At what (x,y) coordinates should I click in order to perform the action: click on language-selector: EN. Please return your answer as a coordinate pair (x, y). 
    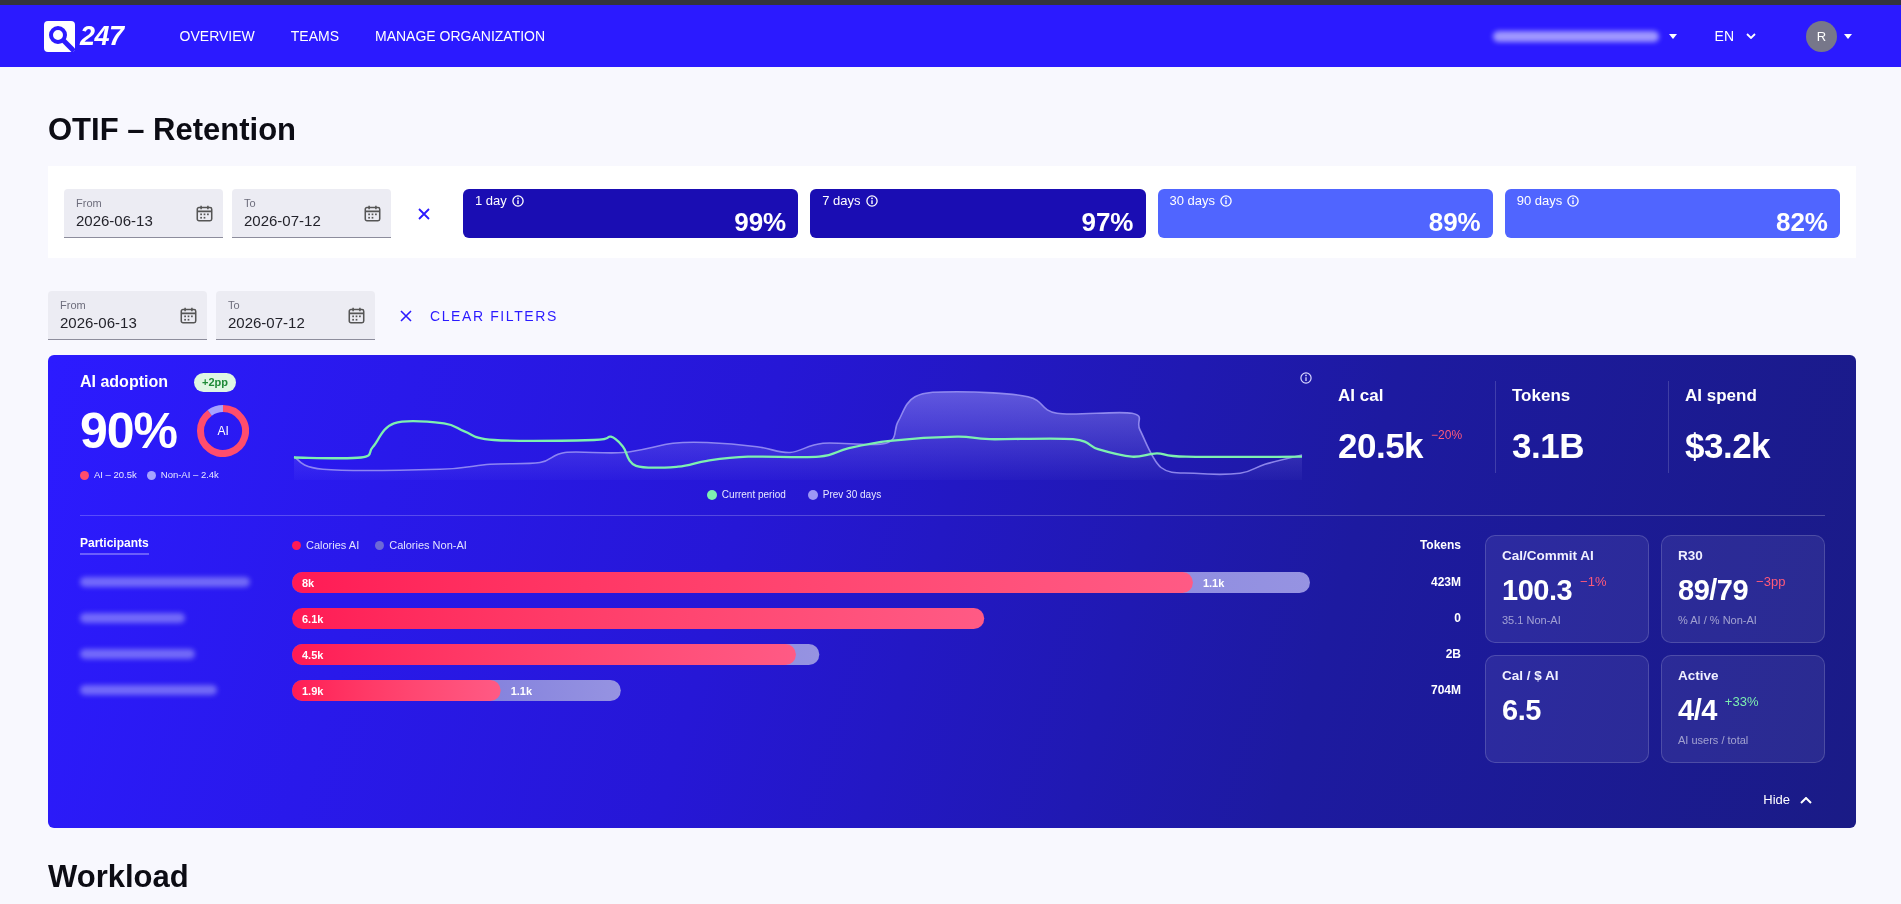
    Looking at the image, I should click on (1735, 36).